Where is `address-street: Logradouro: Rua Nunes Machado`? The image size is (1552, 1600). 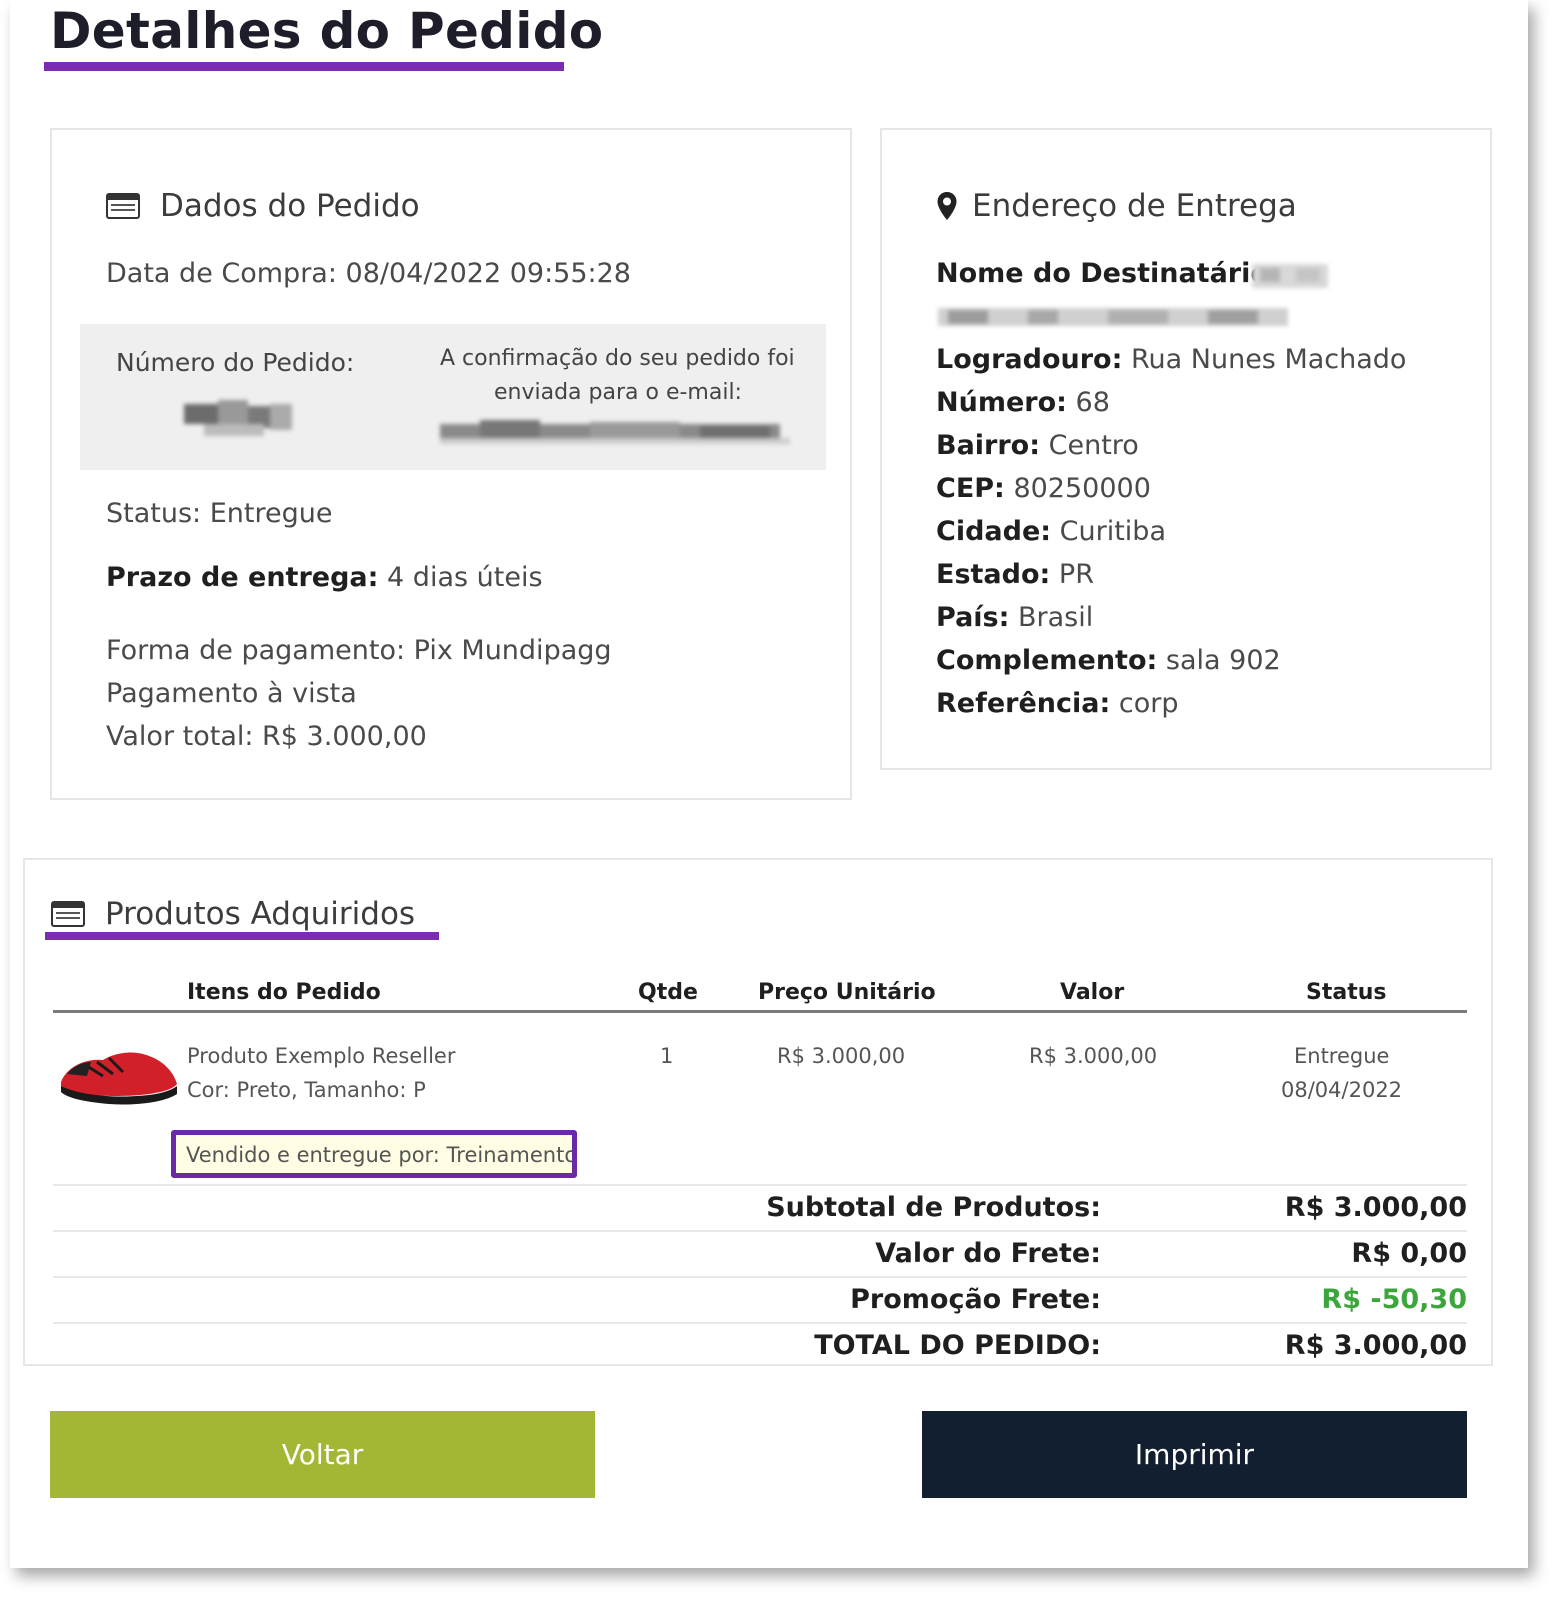
address-street: Logradouro: Rua Nunes Machado is located at coordinates (1171, 359).